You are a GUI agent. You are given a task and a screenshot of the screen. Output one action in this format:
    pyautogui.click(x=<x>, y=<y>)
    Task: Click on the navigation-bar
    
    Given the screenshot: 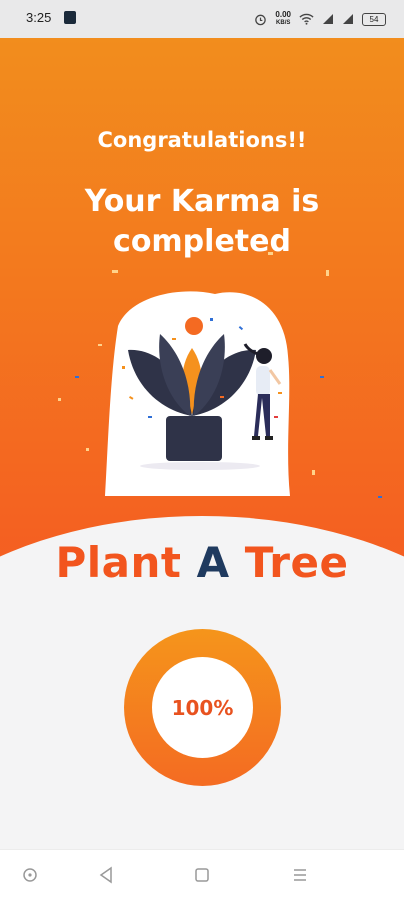 What is the action you would take?
    pyautogui.click(x=202, y=874)
    